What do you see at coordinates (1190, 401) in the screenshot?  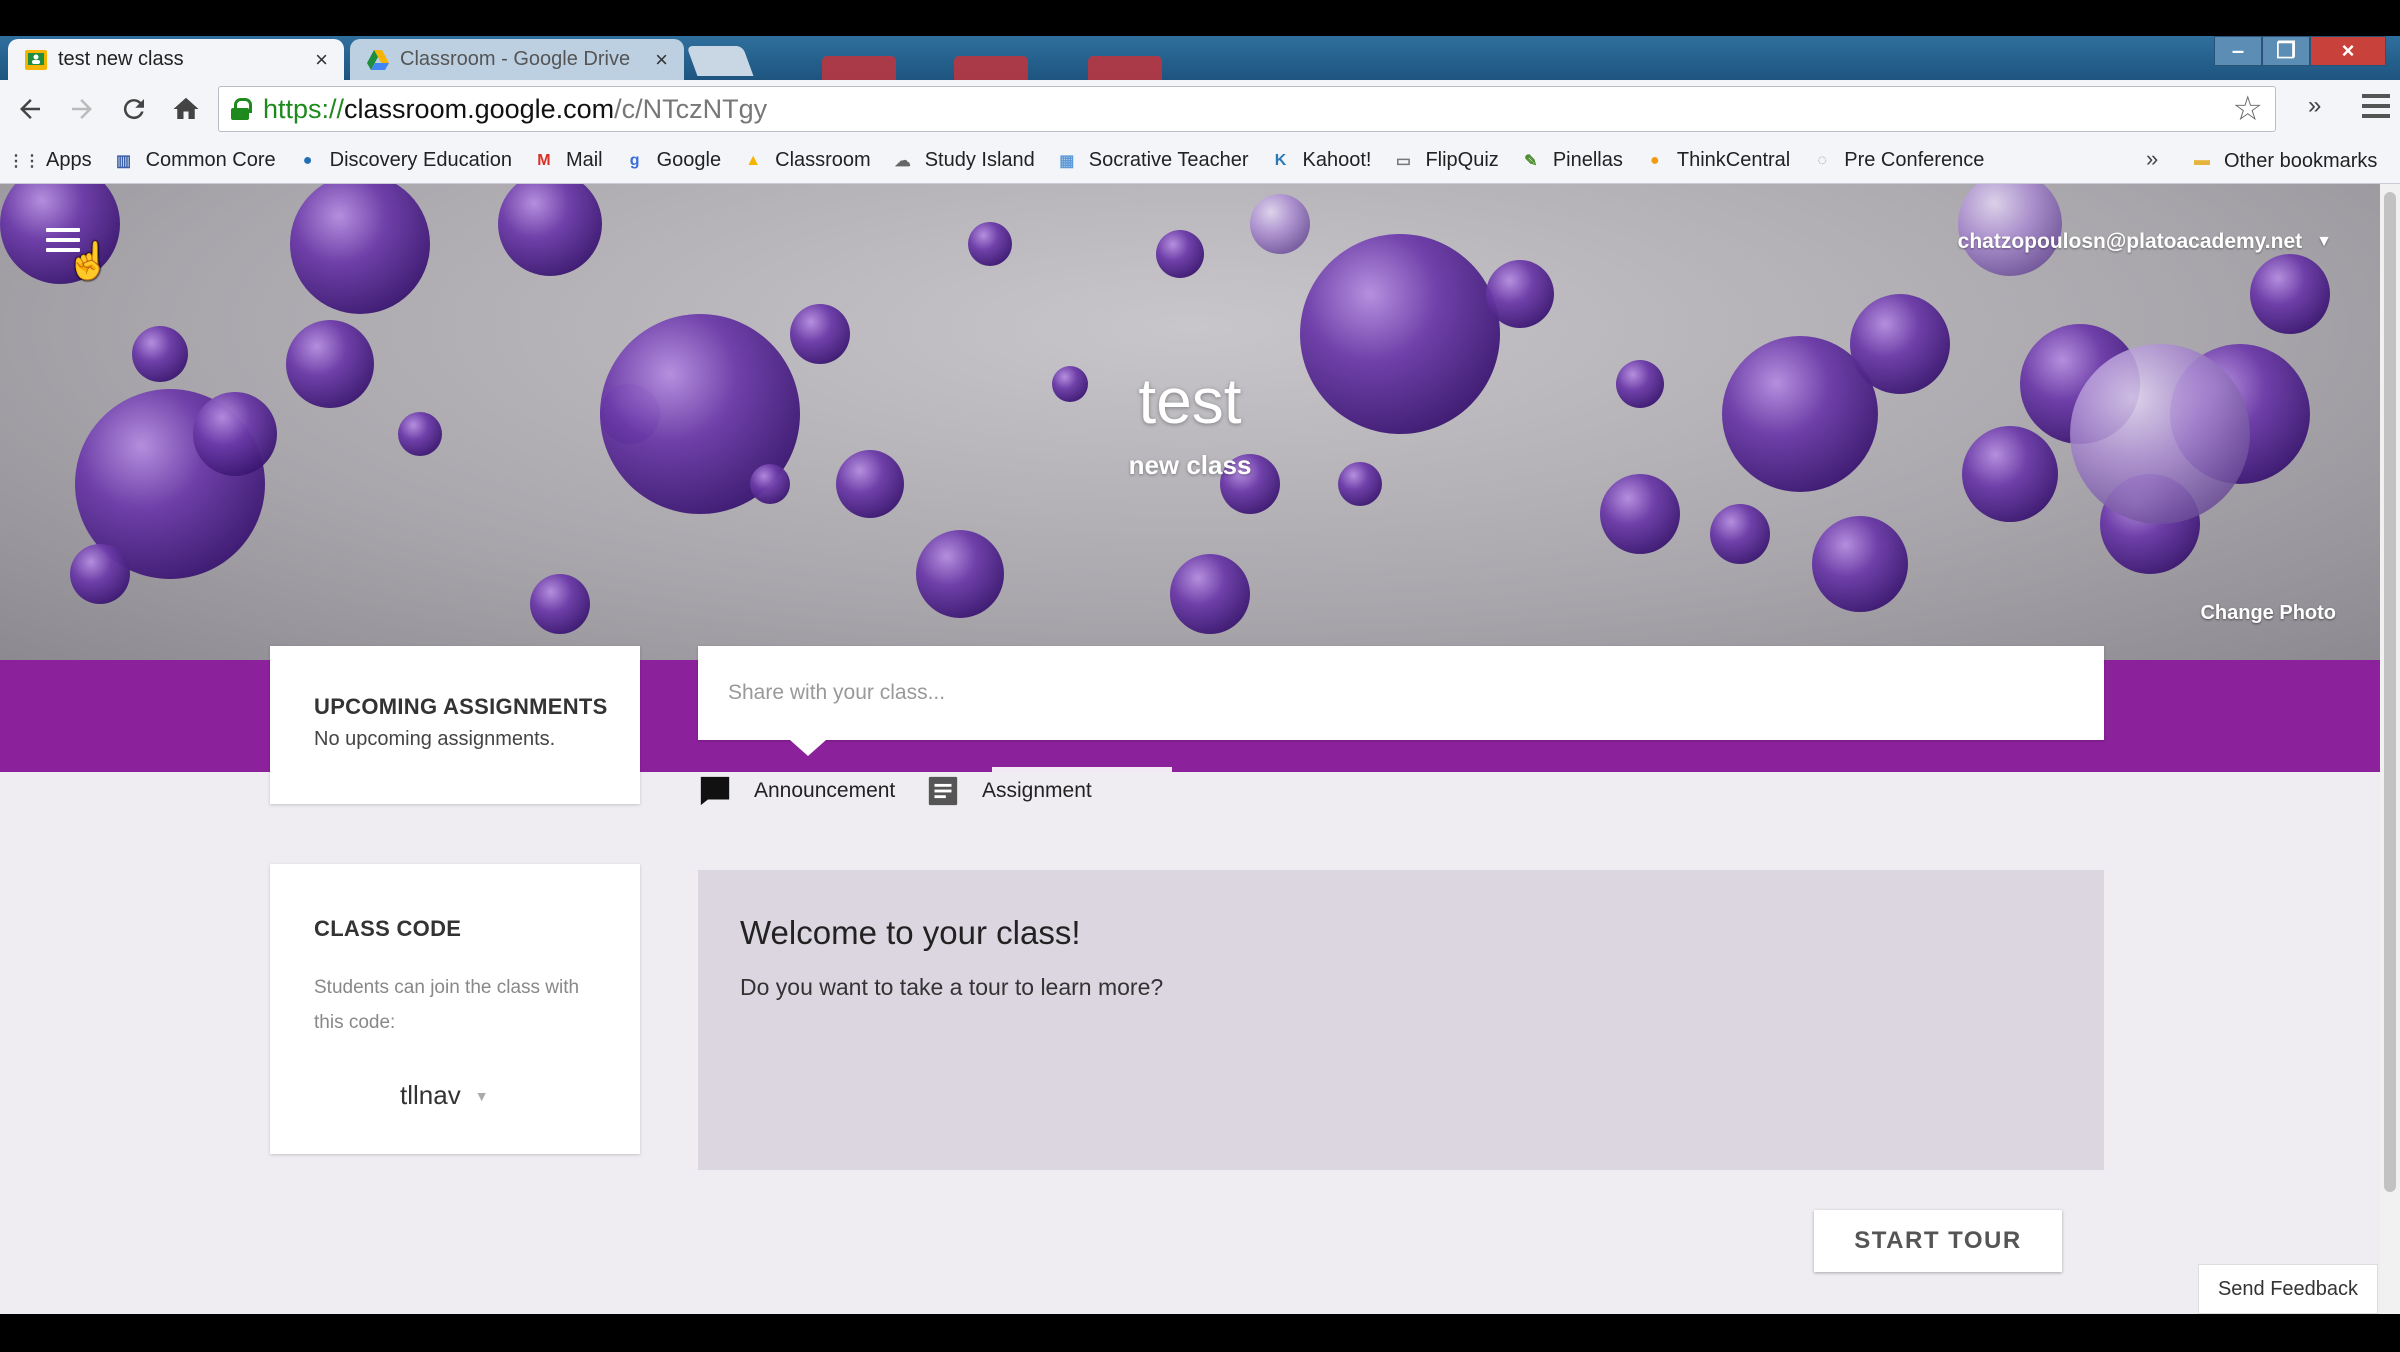 I see `class-name: test` at bounding box center [1190, 401].